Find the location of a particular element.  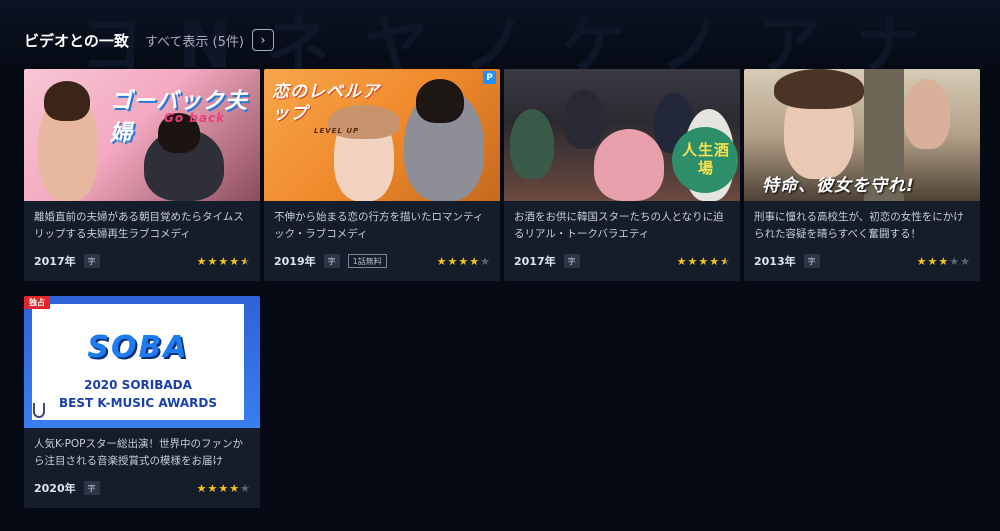

description: 人気K-POPスター総出演！世界中のファンから注目される音楽授賞式の模様をお届け is located at coordinates (138, 452).